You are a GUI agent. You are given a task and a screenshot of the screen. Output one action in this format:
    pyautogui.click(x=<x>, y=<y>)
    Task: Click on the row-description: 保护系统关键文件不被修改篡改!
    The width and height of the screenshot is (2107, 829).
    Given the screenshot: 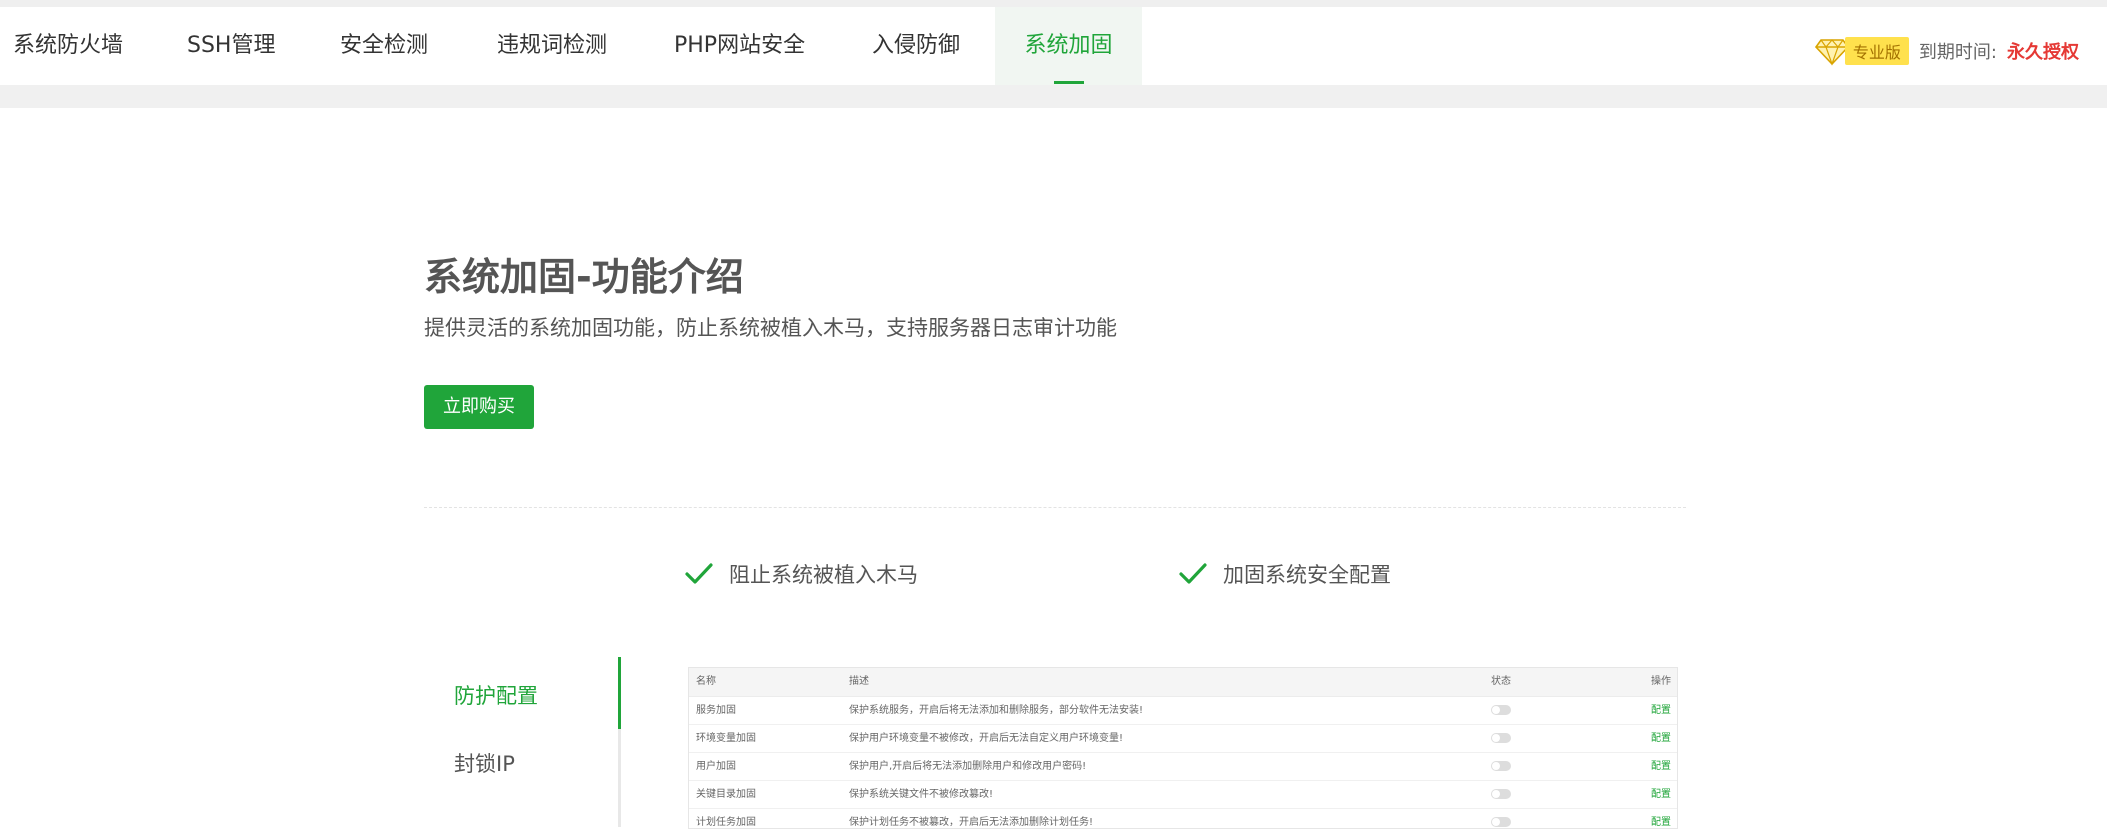 What is the action you would take?
    pyautogui.click(x=921, y=794)
    